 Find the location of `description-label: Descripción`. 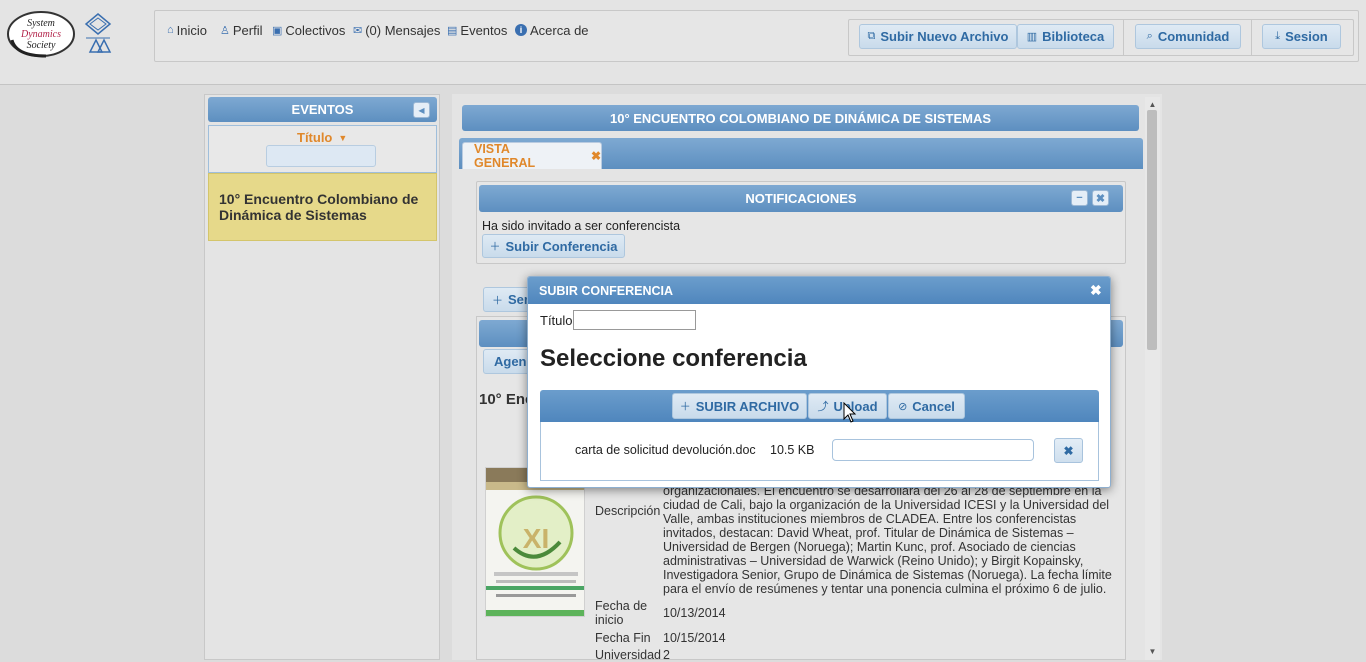

description-label: Descripción is located at coordinates (628, 511).